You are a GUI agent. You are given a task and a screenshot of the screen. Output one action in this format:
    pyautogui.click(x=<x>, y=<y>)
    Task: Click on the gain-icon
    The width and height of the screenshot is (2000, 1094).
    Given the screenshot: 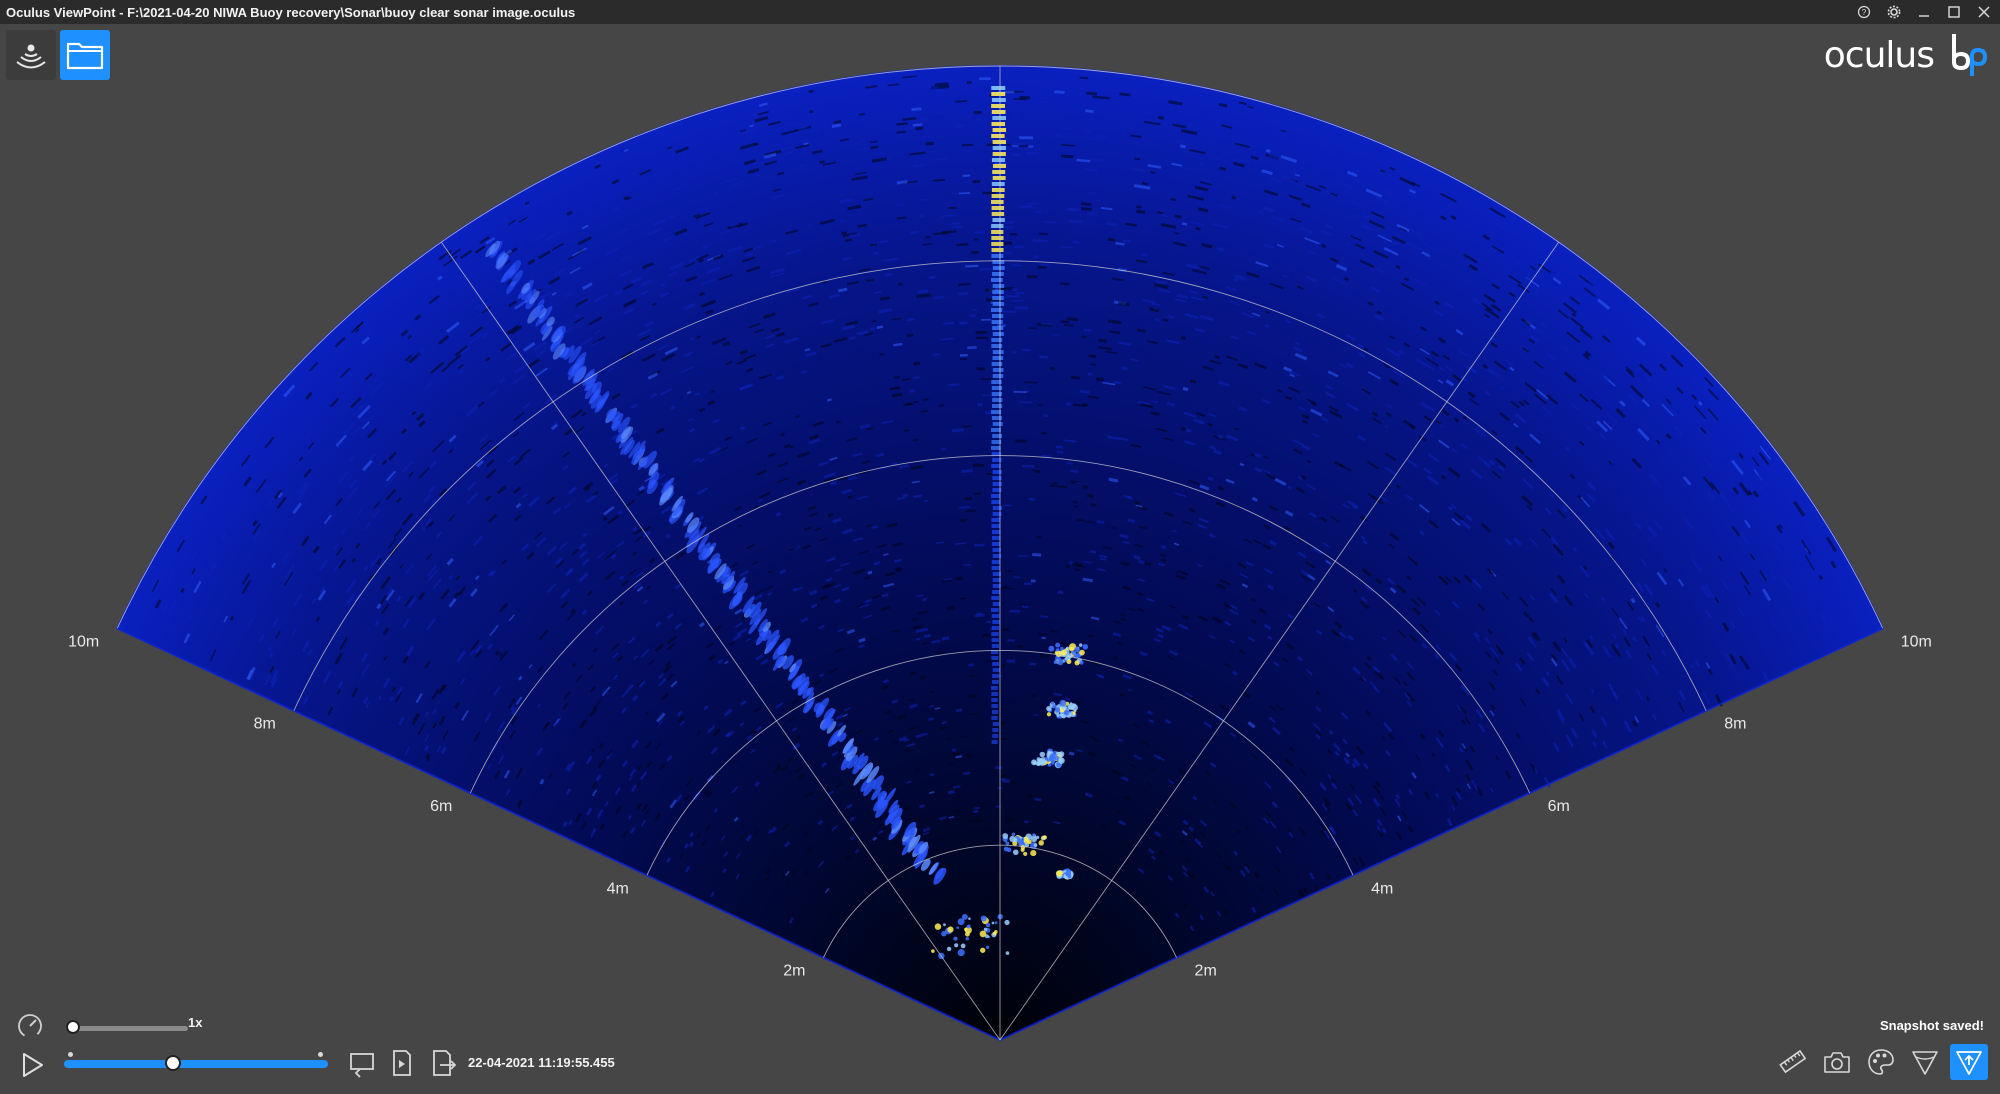 What is the action you would take?
    pyautogui.click(x=1925, y=1063)
    